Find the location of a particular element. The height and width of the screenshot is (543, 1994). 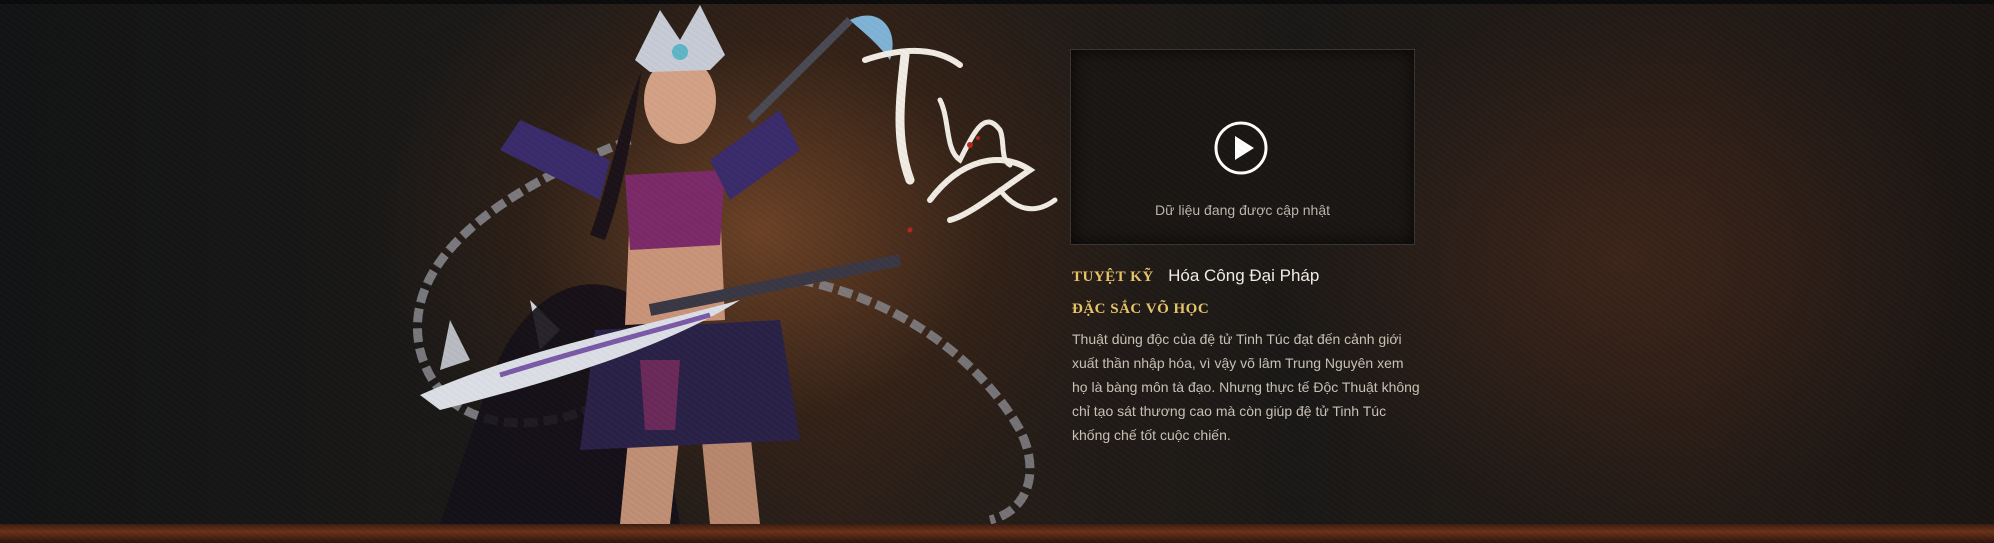

video-preview: Dữ liệu đang được cập nhật is located at coordinates (1242, 147).